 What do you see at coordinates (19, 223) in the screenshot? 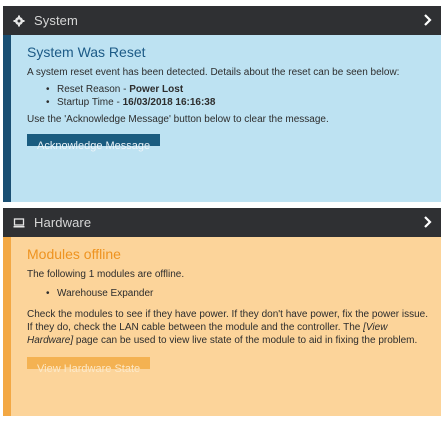
I see `monitor-icon` at bounding box center [19, 223].